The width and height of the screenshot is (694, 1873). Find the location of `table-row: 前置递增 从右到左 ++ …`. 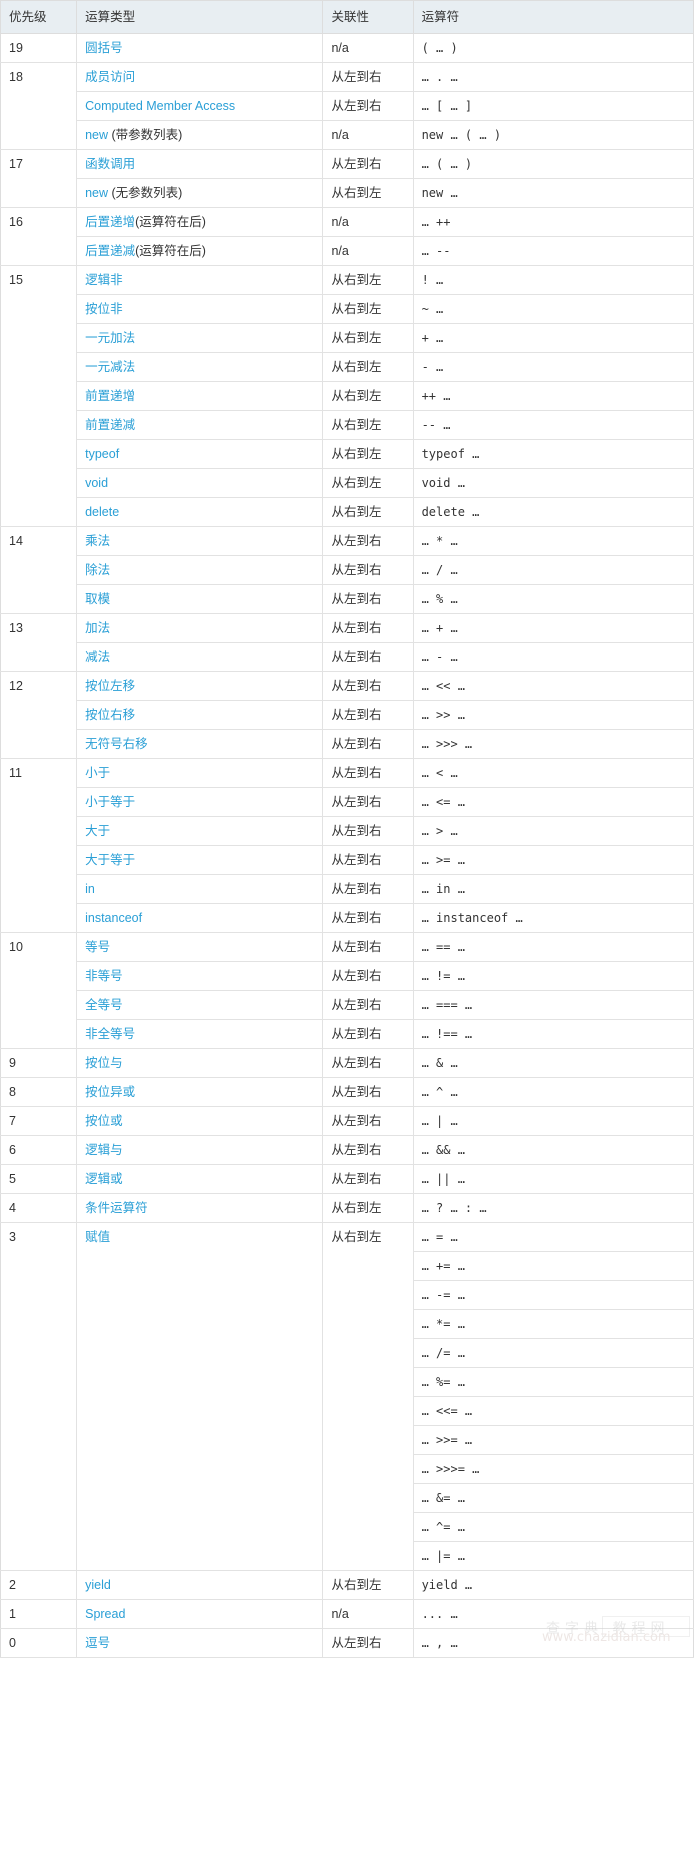

table-row: 前置递增 从右到左 ++ … is located at coordinates (347, 396).